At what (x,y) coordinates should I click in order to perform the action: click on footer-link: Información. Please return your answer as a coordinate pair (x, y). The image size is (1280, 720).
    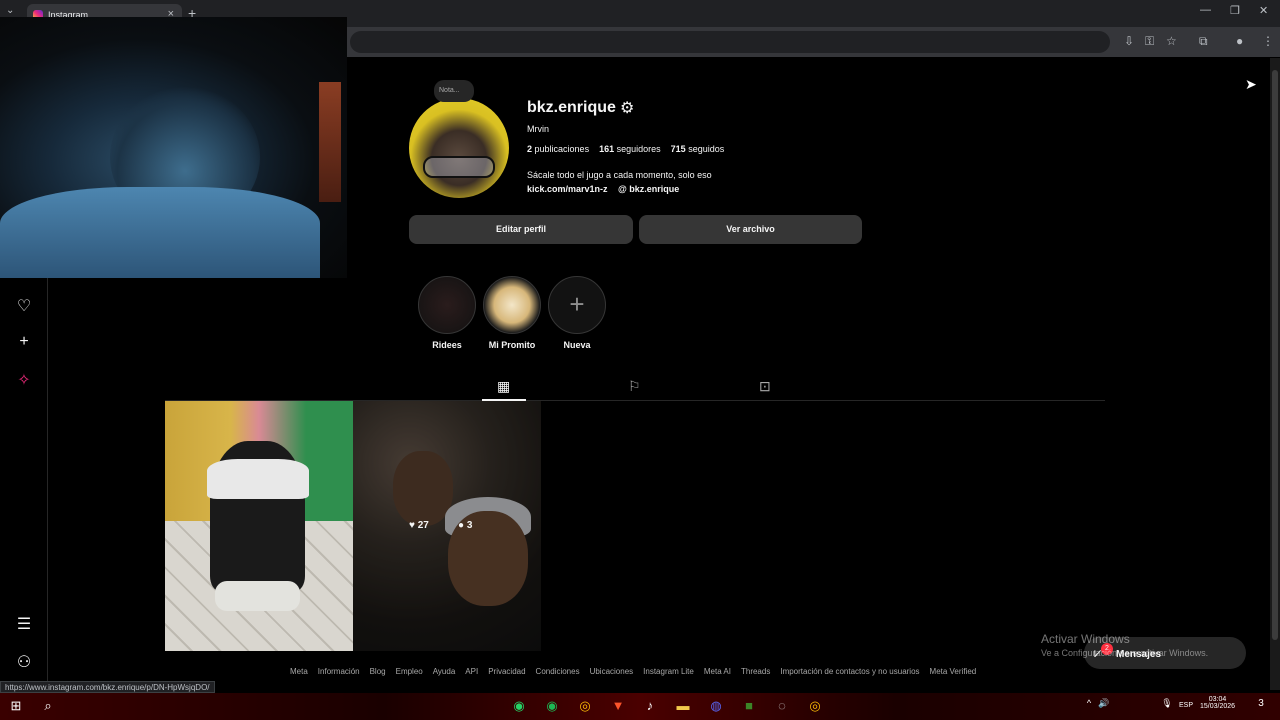
    Looking at the image, I should click on (339, 671).